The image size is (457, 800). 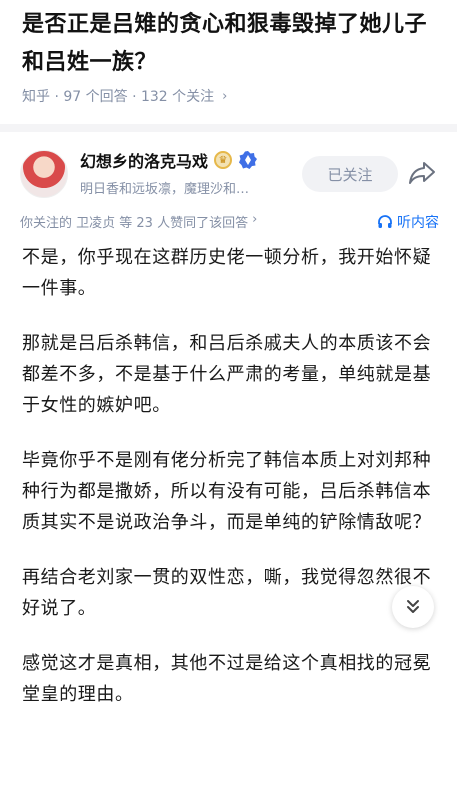 I want to click on share-icon, so click(x=422, y=173).